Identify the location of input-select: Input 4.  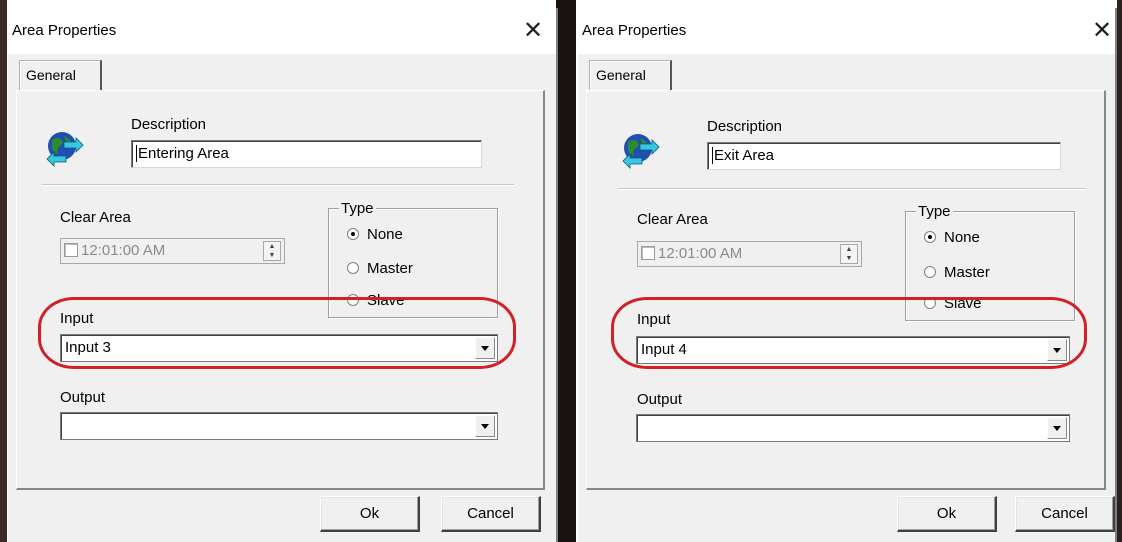
(853, 350).